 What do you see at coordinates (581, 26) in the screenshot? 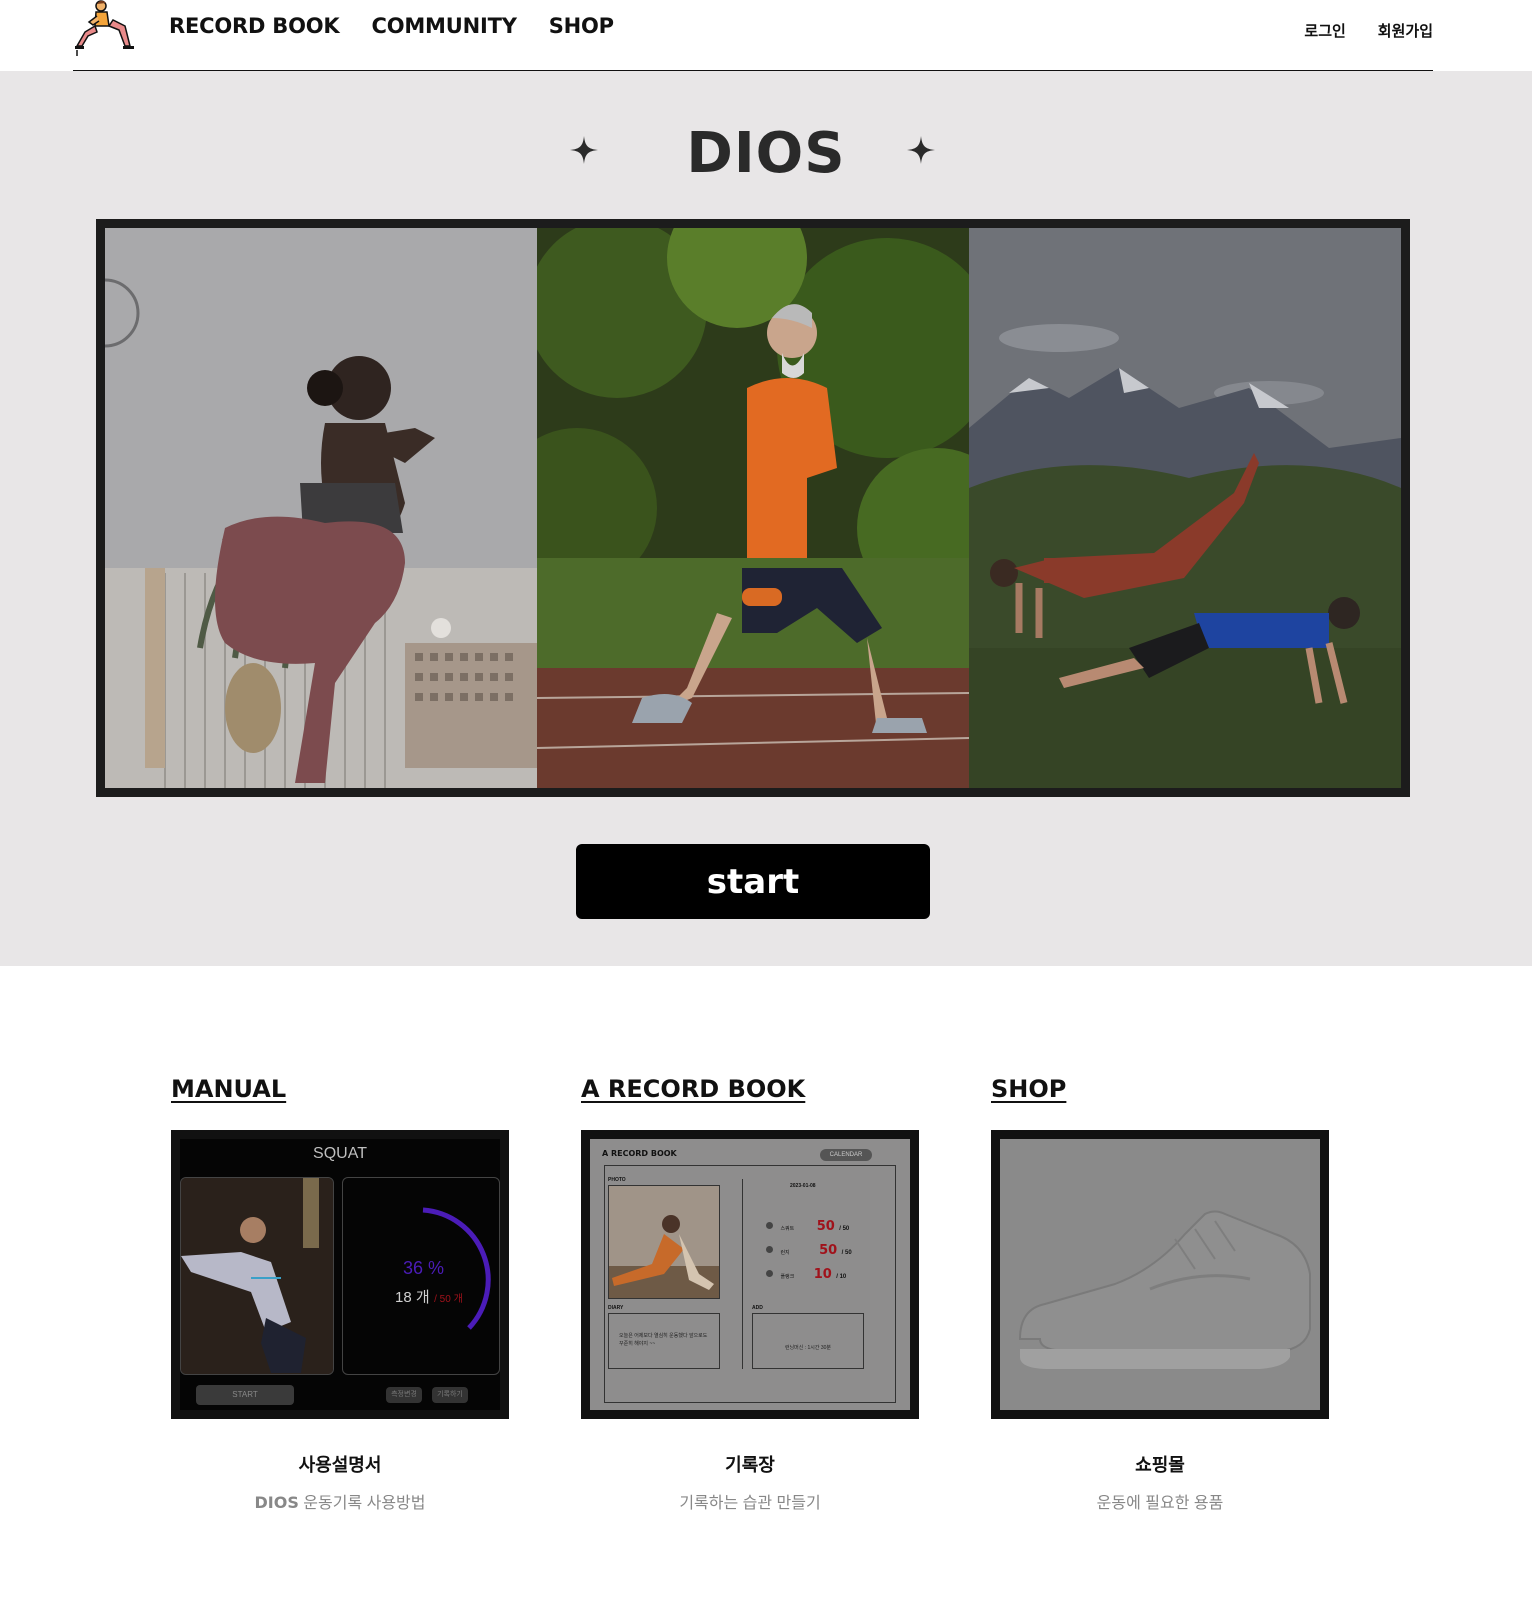
I see `nav-shop: SHOP` at bounding box center [581, 26].